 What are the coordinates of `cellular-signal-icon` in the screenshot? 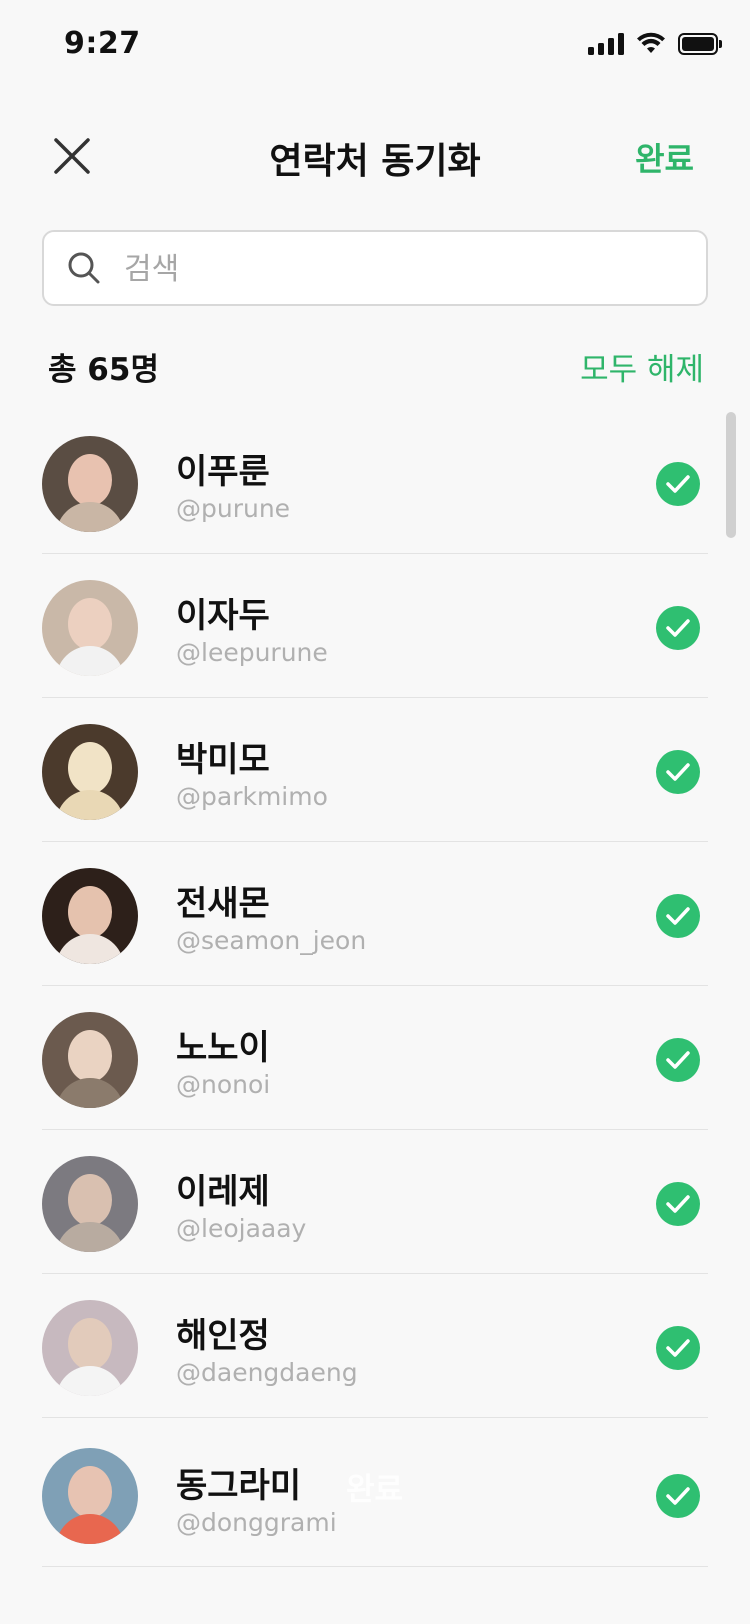 It's located at (606, 44).